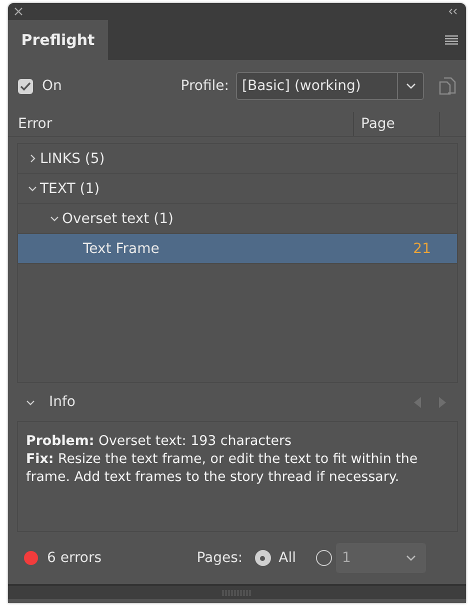 This screenshot has width=474, height=611. I want to click on section-title: Info, so click(62, 402).